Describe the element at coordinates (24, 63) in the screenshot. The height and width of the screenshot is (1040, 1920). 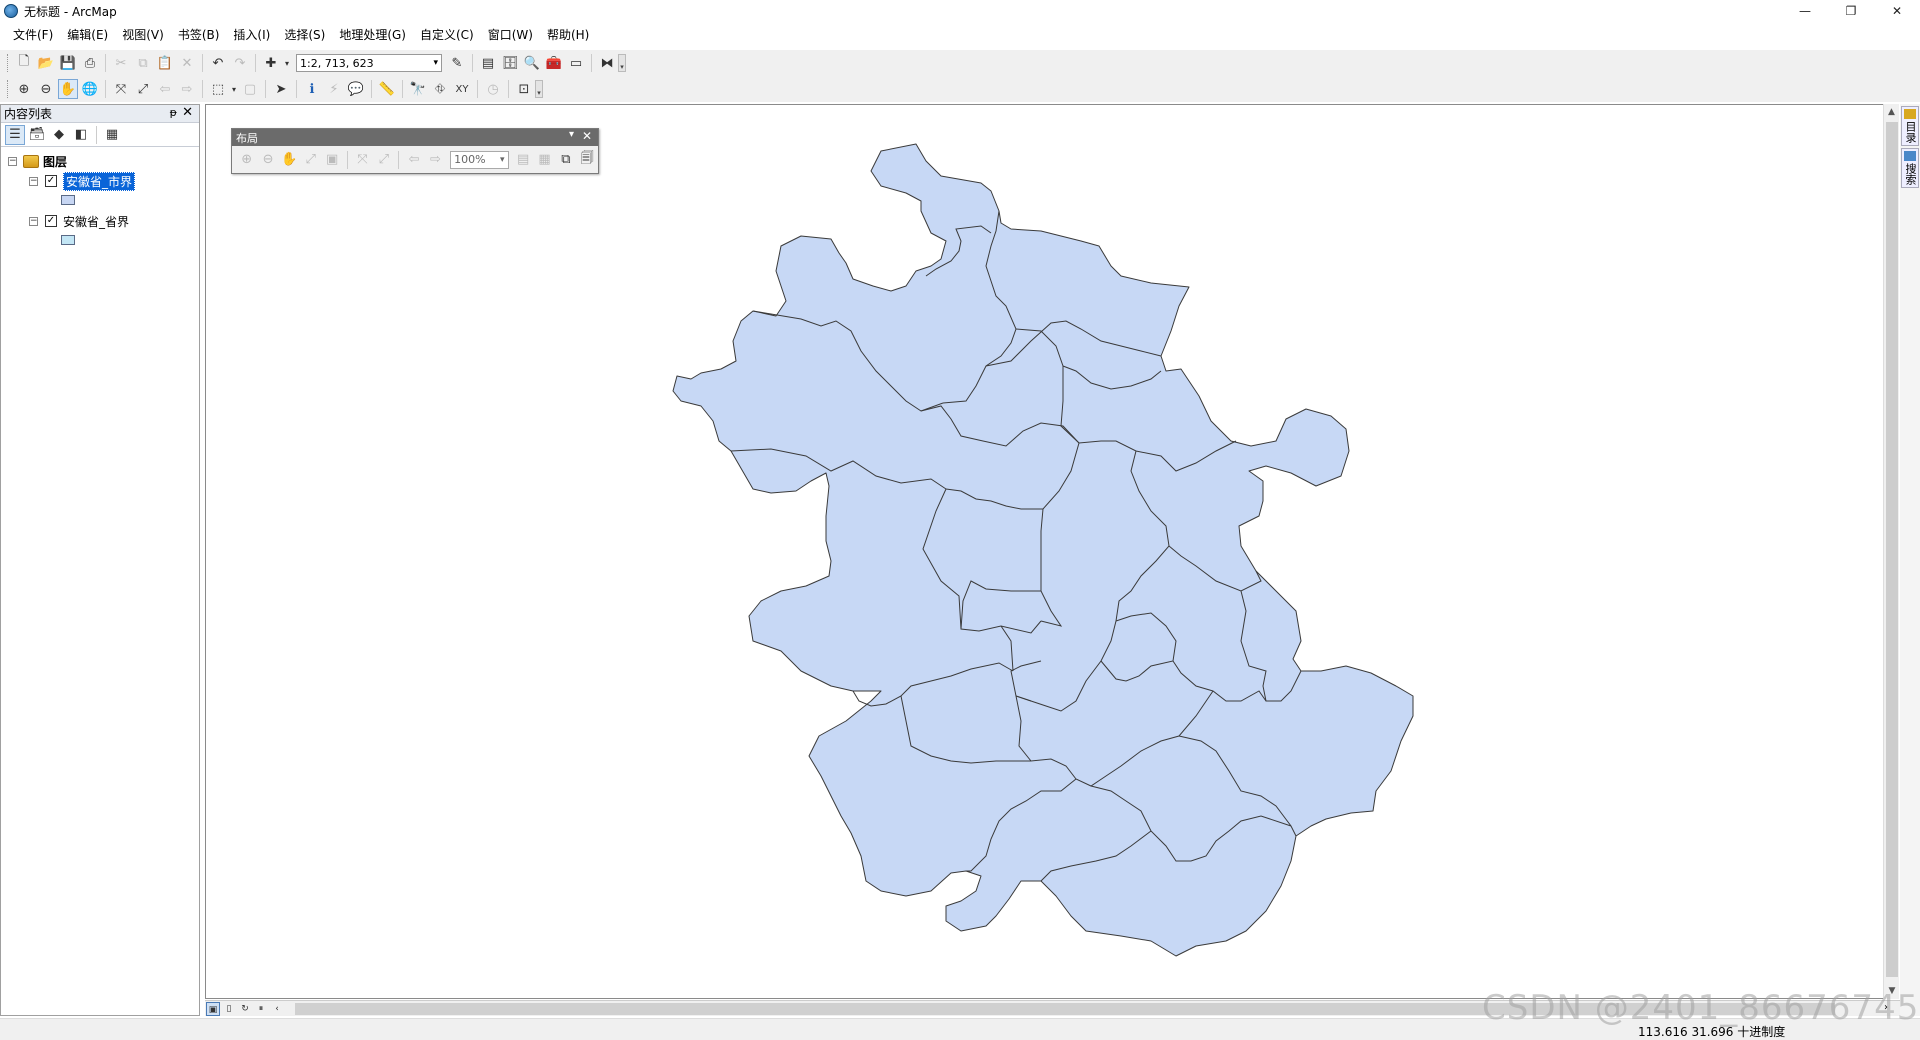
I see `new-document-icon: 🗋` at that location.